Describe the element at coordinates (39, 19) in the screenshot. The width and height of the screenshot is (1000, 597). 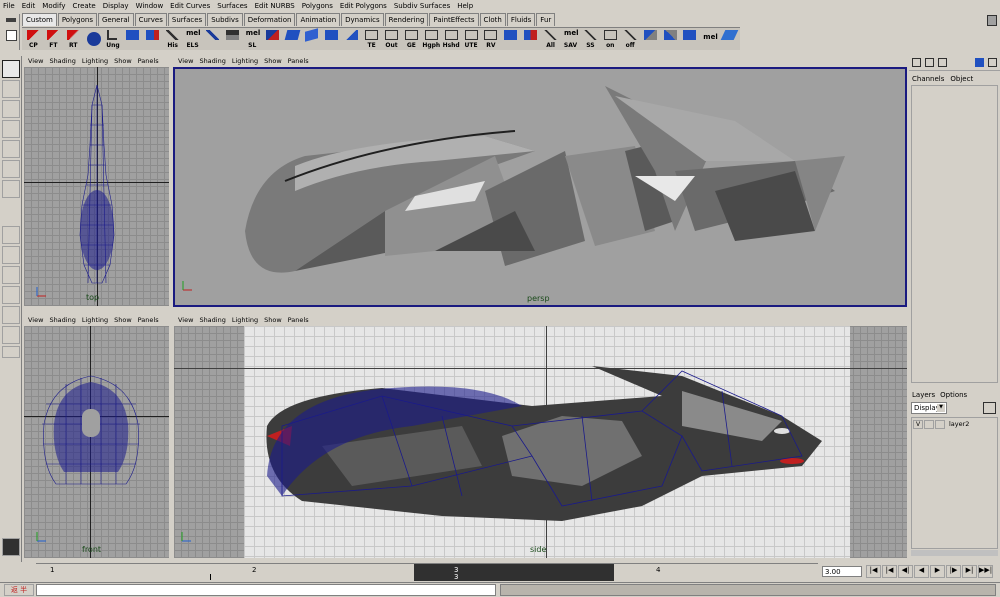
I see `tab-custom: Custom` at that location.